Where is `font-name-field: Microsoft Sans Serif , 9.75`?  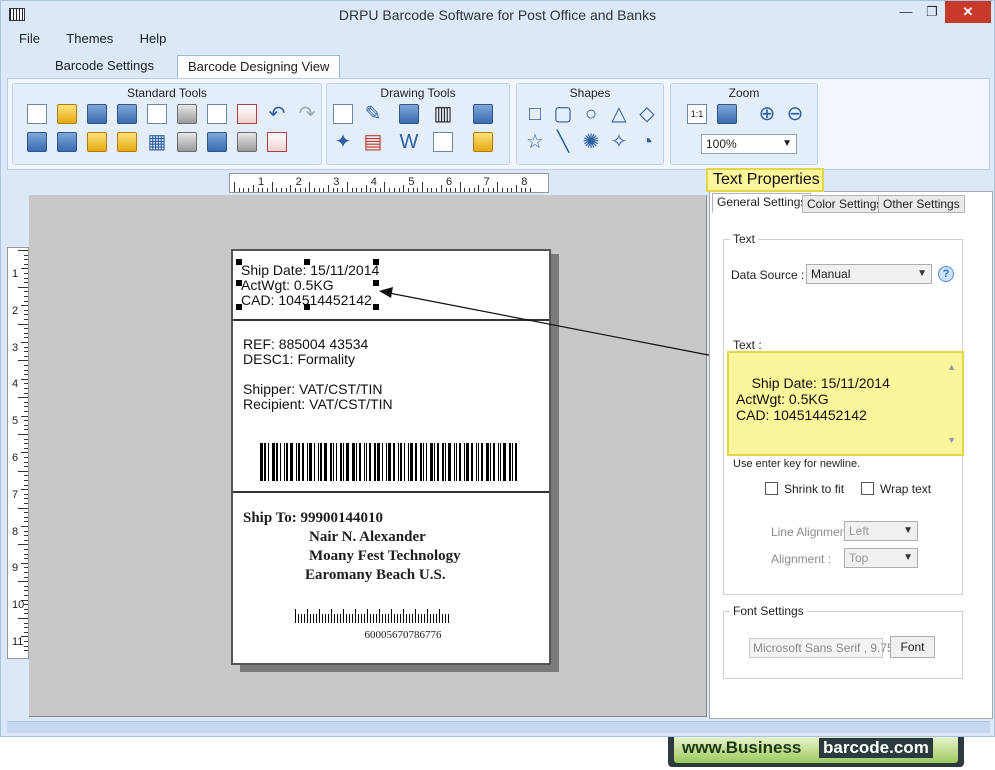
font-name-field: Microsoft Sans Serif , 9.75 is located at coordinates (821, 648).